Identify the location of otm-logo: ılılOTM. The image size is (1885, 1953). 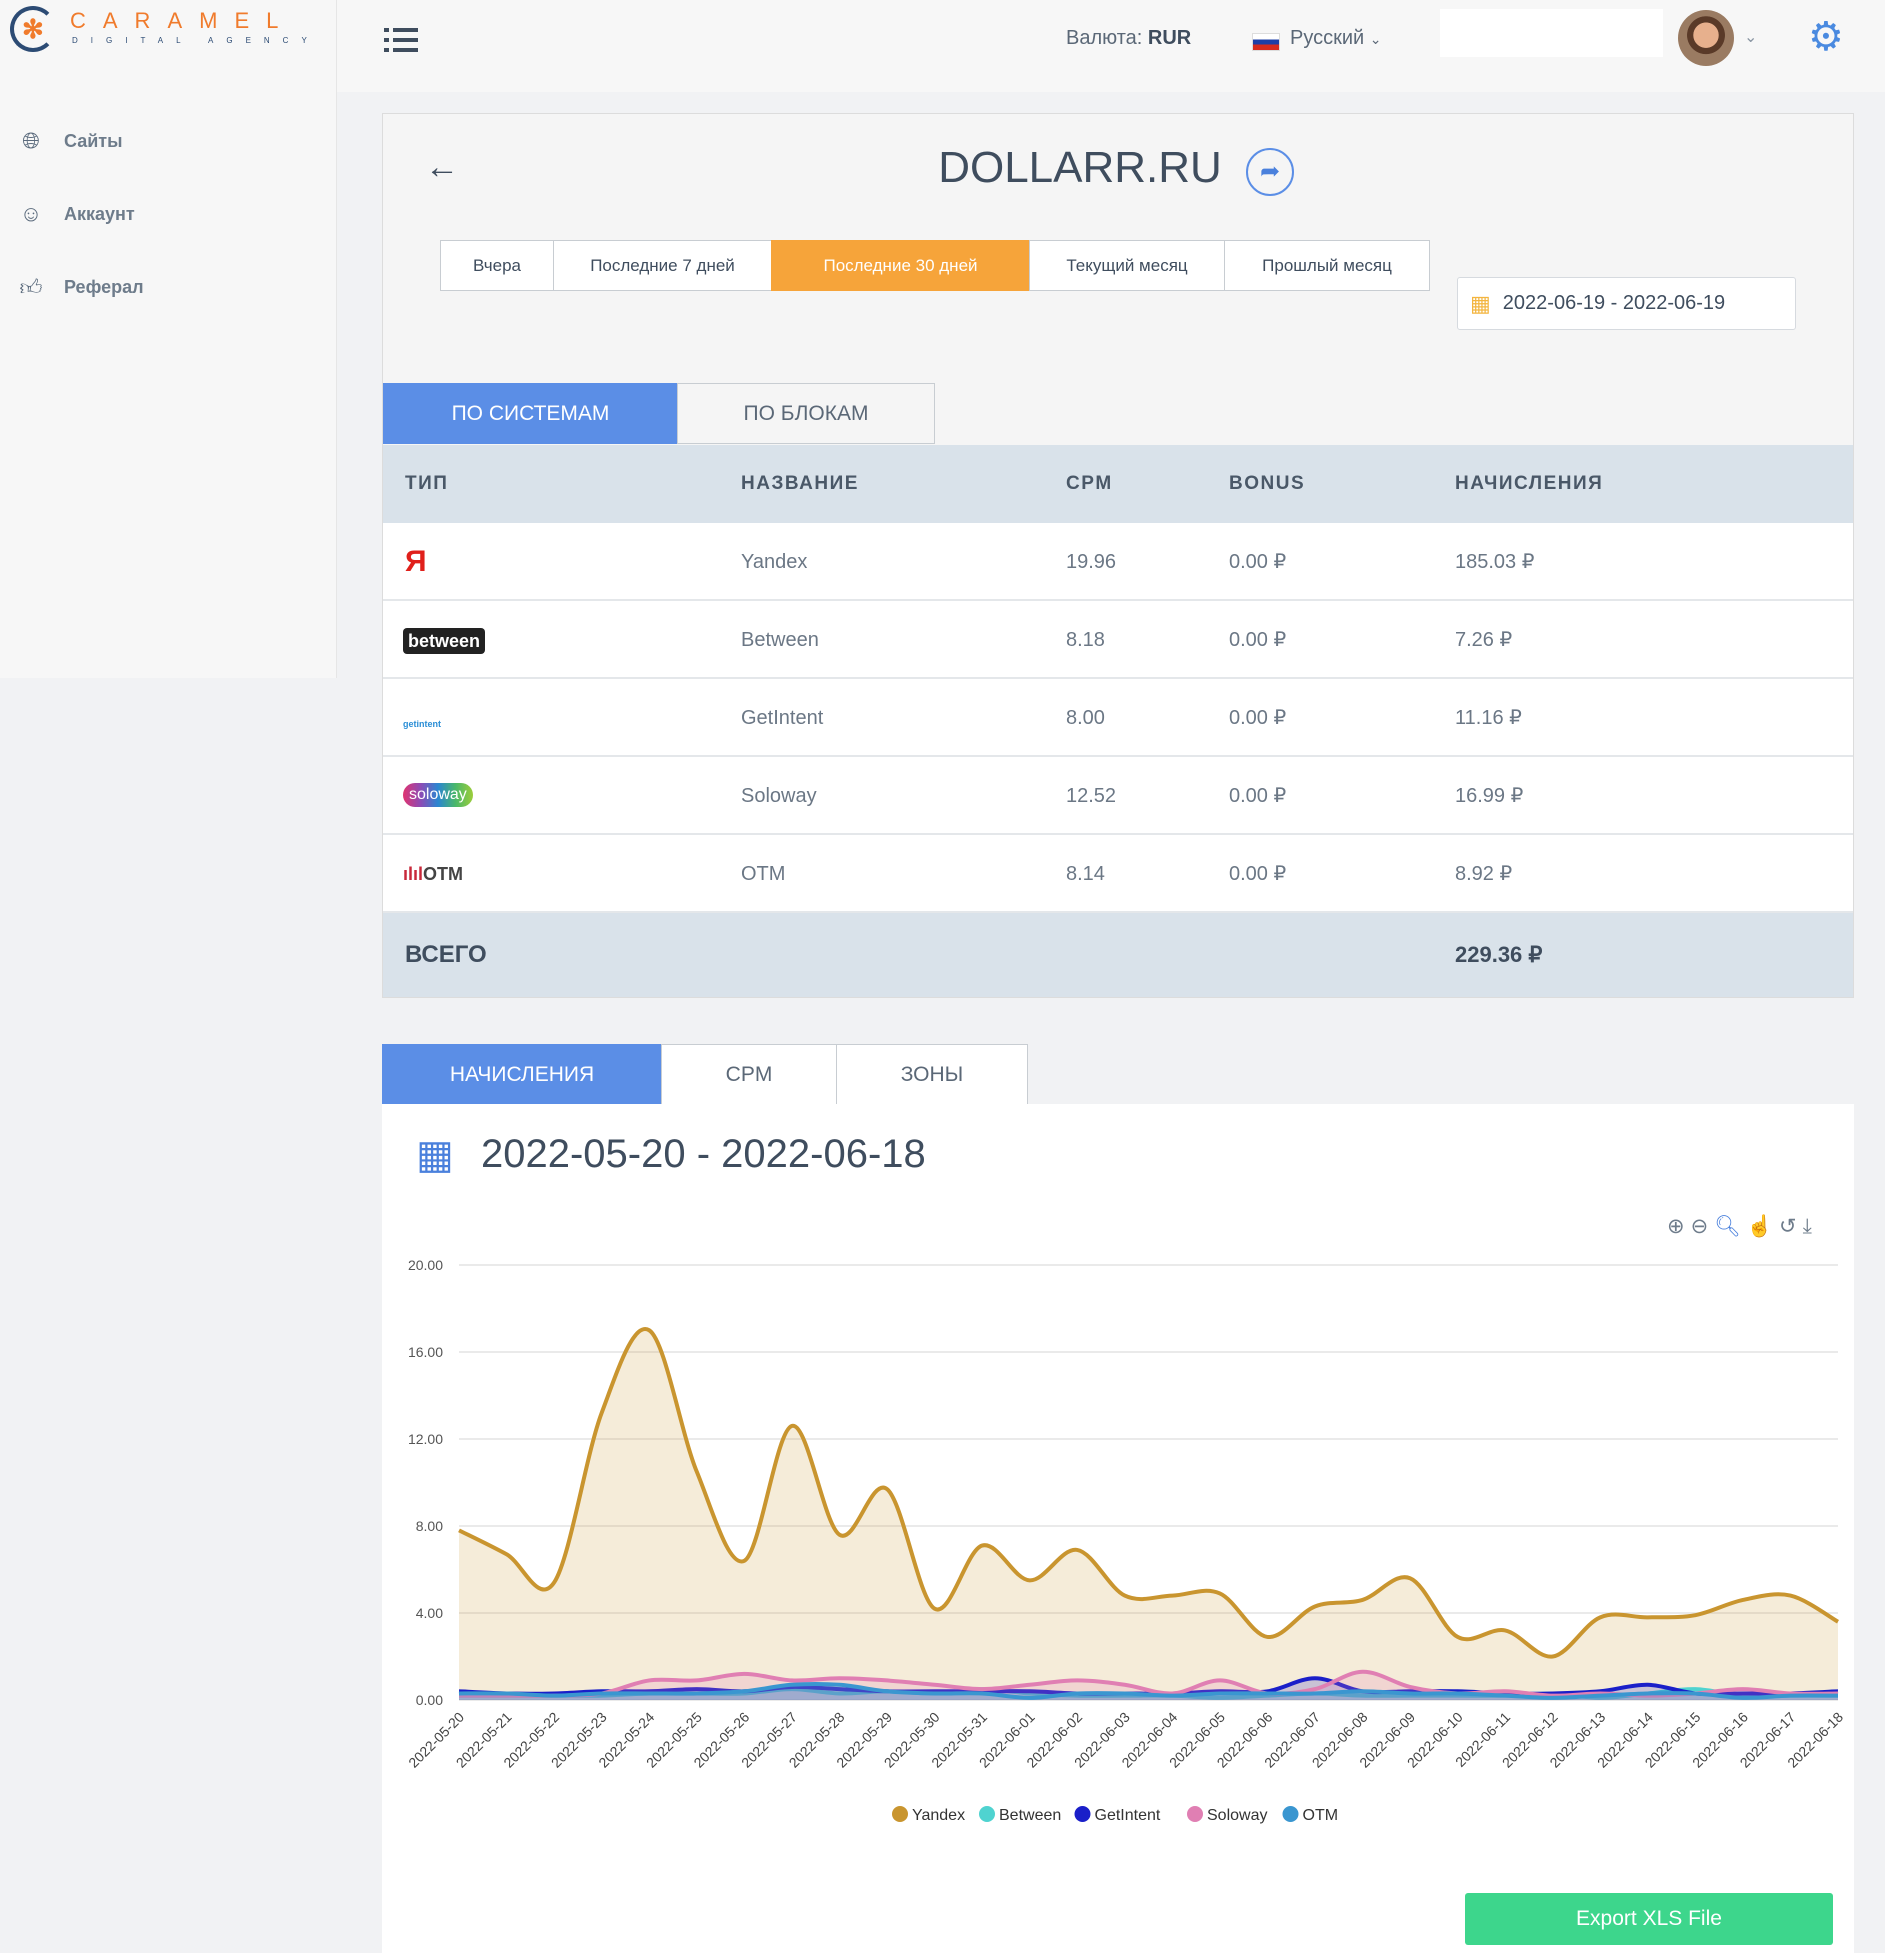
(433, 874).